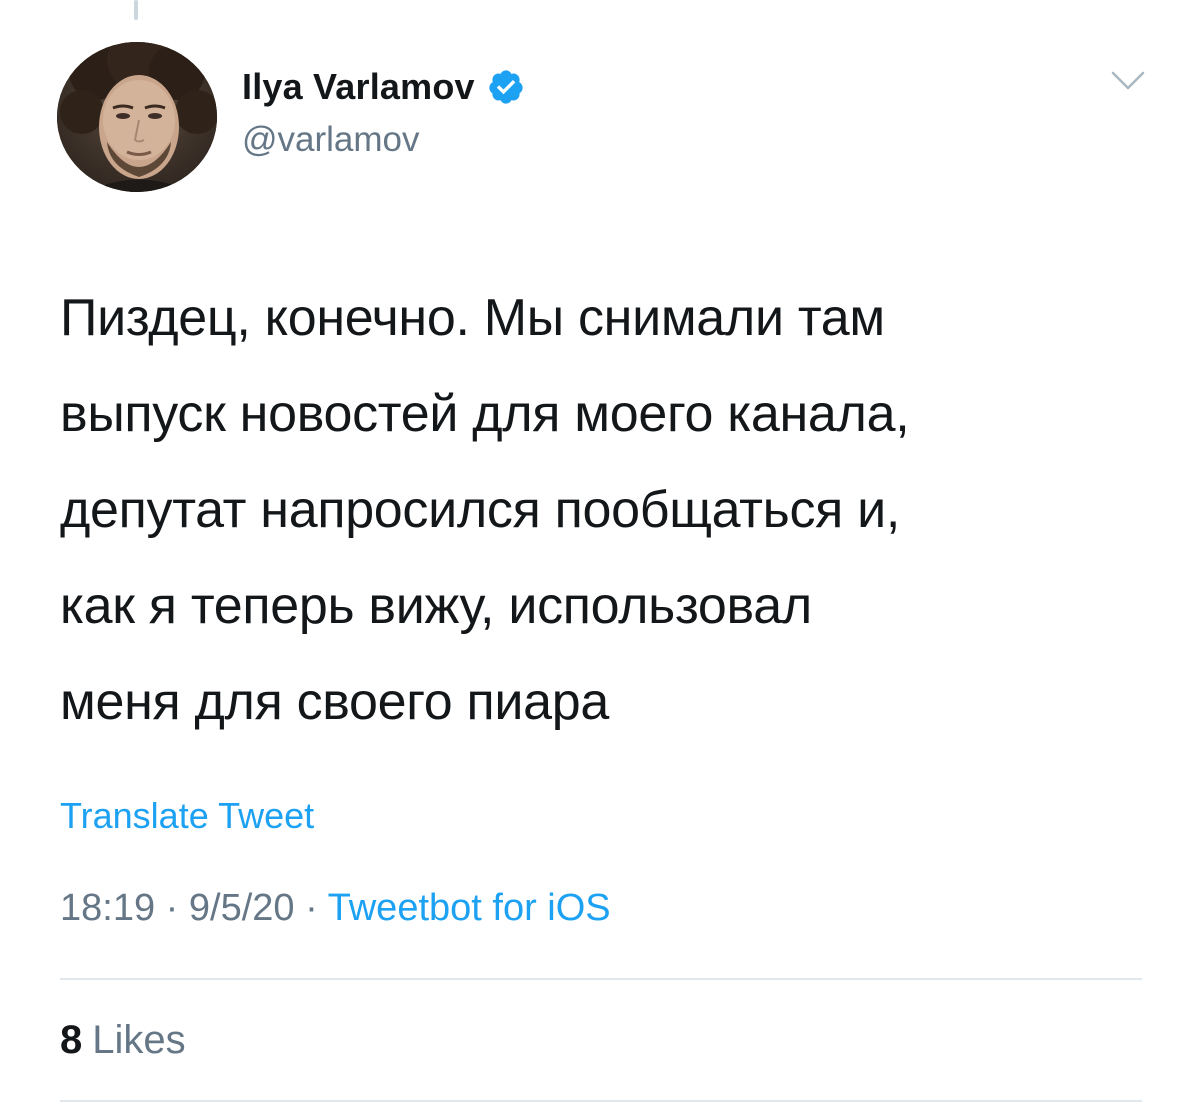 The height and width of the screenshot is (1105, 1200). Describe the element at coordinates (108, 908) in the screenshot. I see `tweet-time: 18:19` at that location.